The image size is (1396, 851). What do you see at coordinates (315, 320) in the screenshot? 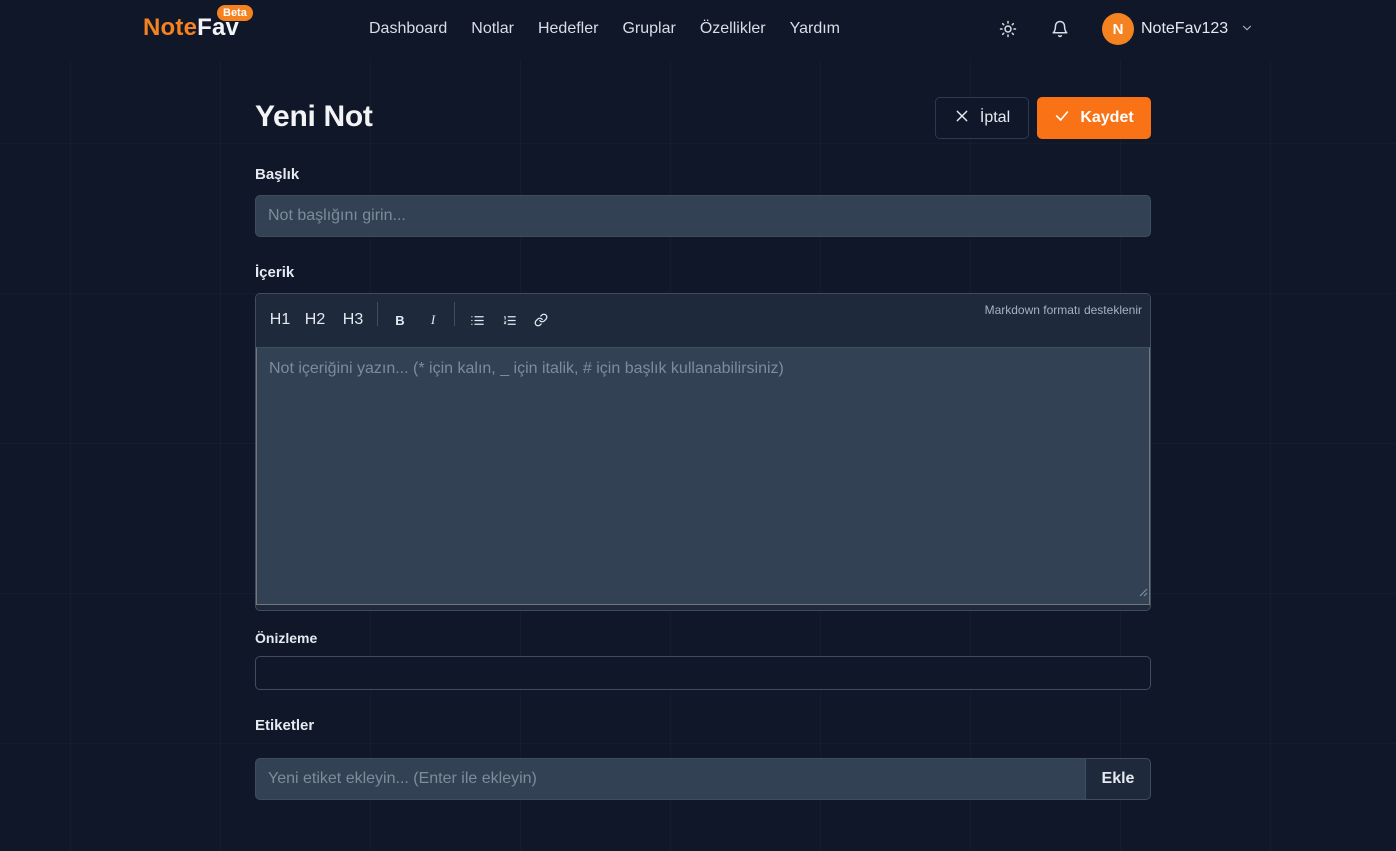
I see `heading2-button: H2` at bounding box center [315, 320].